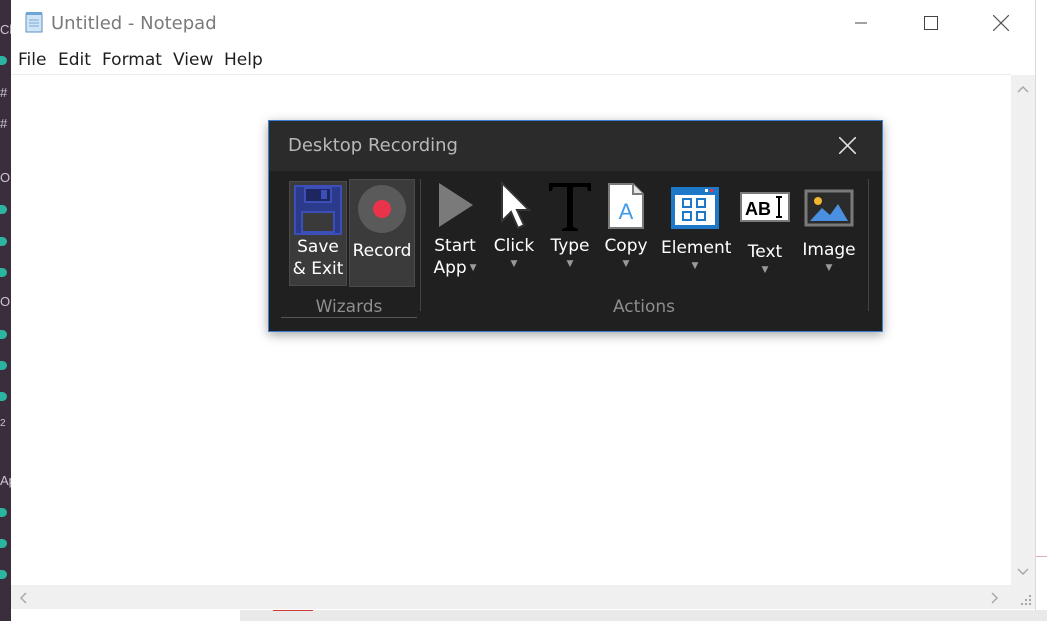  What do you see at coordinates (696, 248) in the screenshot?
I see `tool-label: Element` at bounding box center [696, 248].